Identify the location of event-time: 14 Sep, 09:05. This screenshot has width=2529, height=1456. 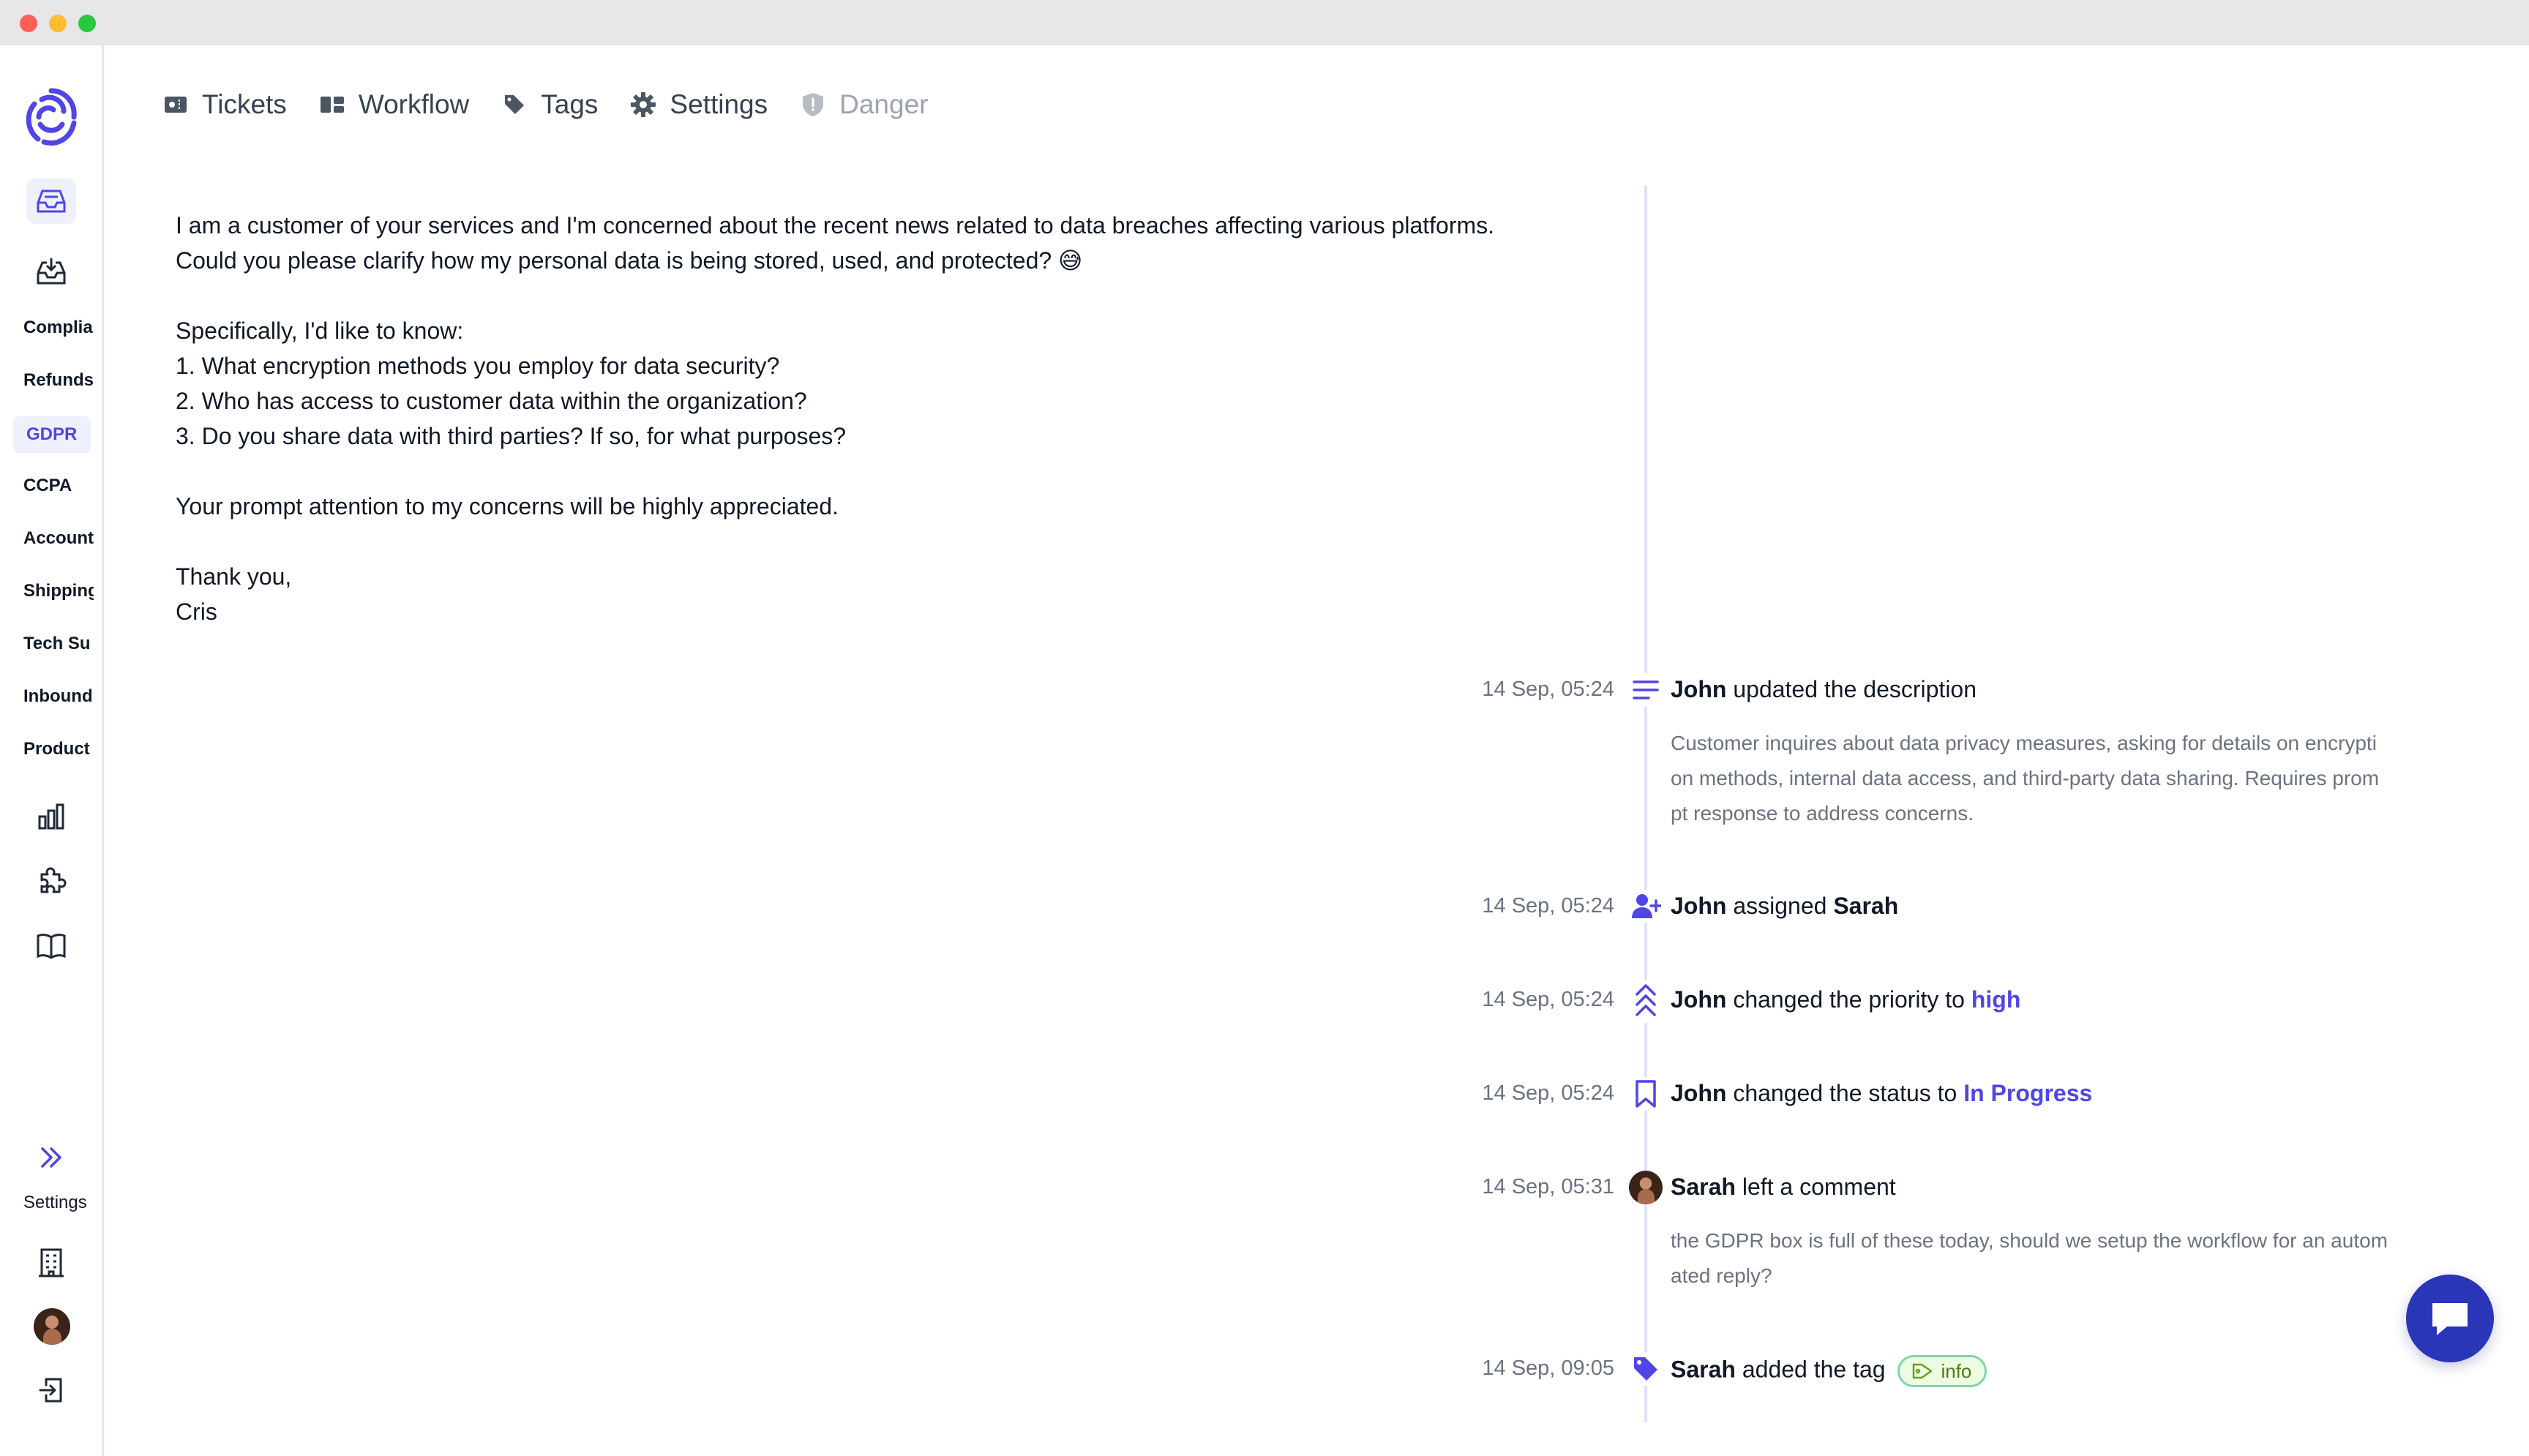
(1548, 1368).